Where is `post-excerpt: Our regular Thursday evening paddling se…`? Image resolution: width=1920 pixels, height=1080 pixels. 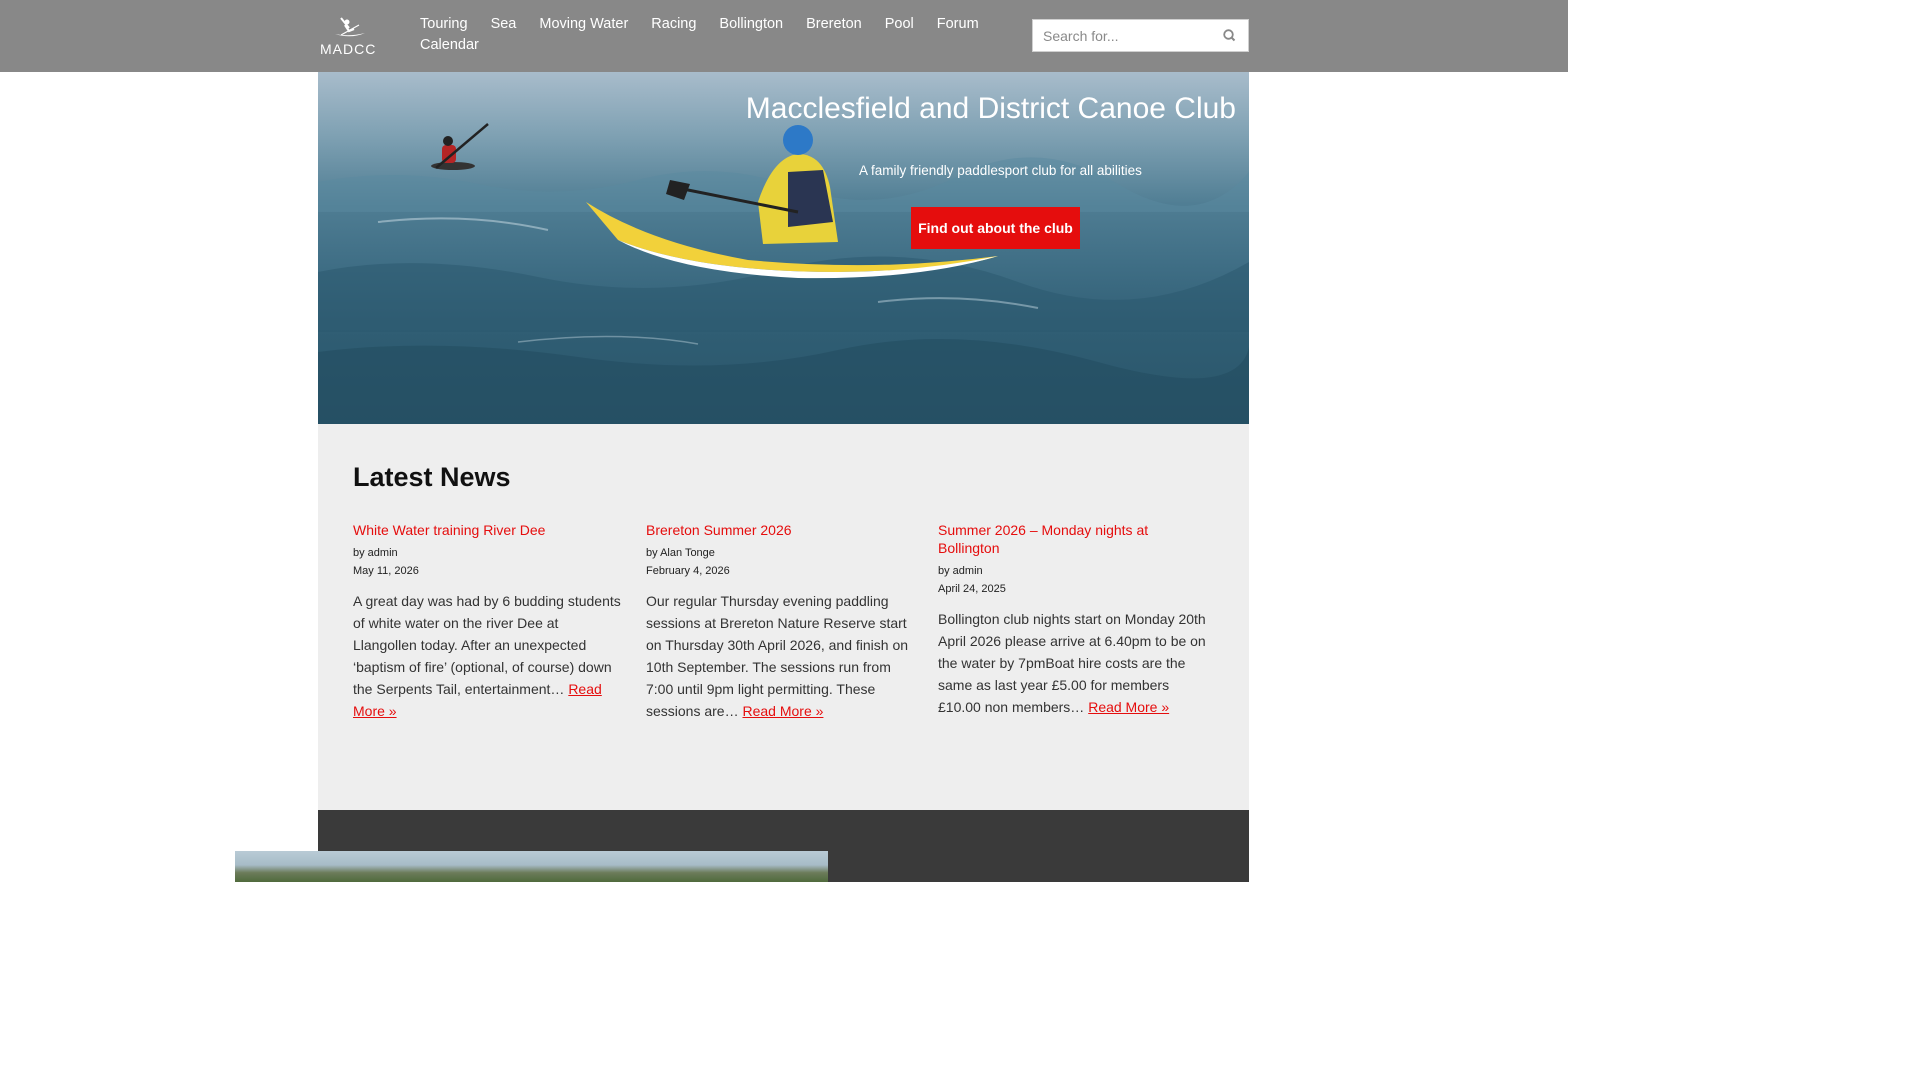
post-excerpt: Our regular Thursday evening paddling se… is located at coordinates (782, 656).